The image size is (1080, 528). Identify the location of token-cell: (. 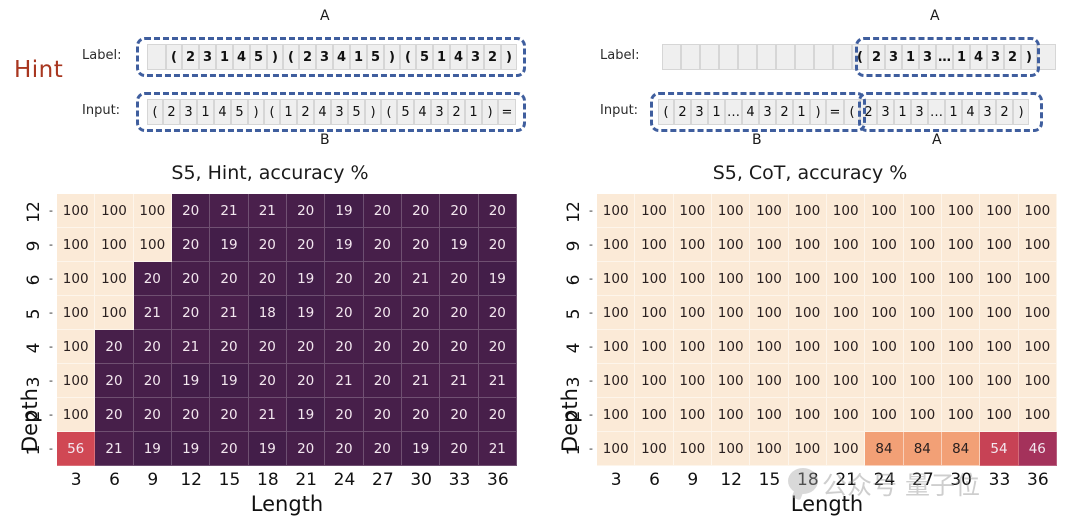
(389, 112).